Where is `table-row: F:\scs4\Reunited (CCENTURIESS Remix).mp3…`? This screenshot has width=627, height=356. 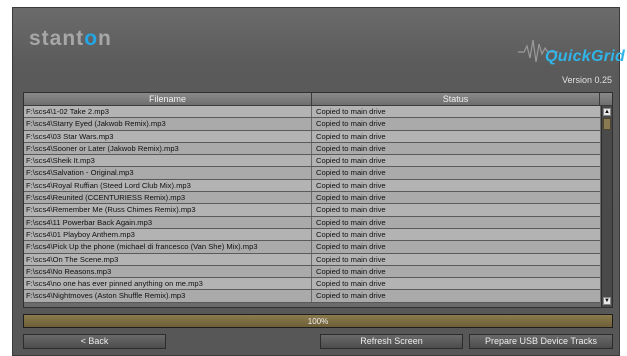
table-row: F:\scs4\Reunited (CCENTURIESS Remix).mp3… is located at coordinates (312, 198).